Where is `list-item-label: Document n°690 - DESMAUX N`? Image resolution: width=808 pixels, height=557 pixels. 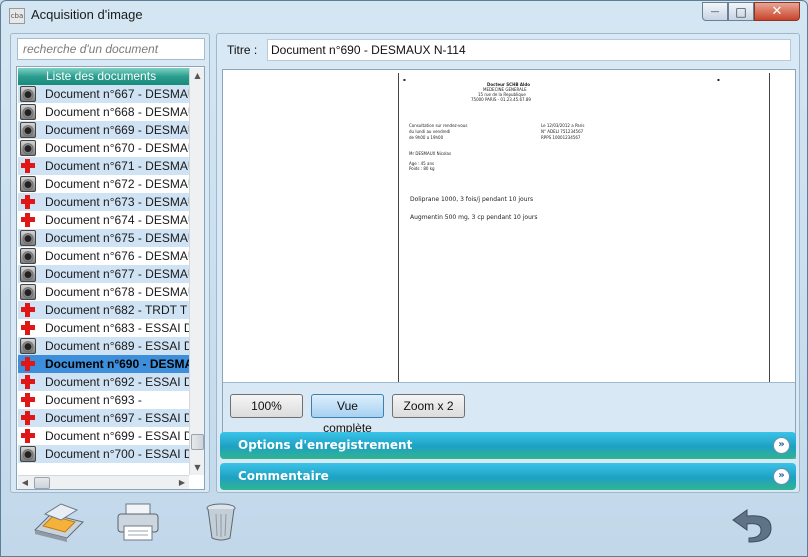 list-item-label: Document n°690 - DESMAUX N is located at coordinates (117, 364).